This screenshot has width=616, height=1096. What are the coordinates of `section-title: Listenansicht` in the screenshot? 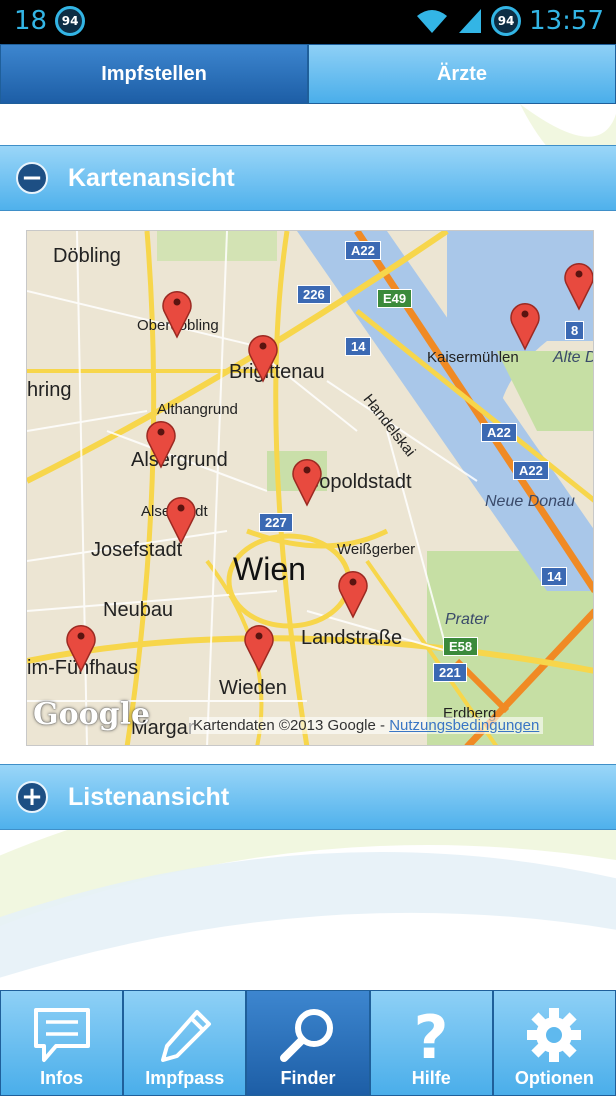 It's located at (149, 796).